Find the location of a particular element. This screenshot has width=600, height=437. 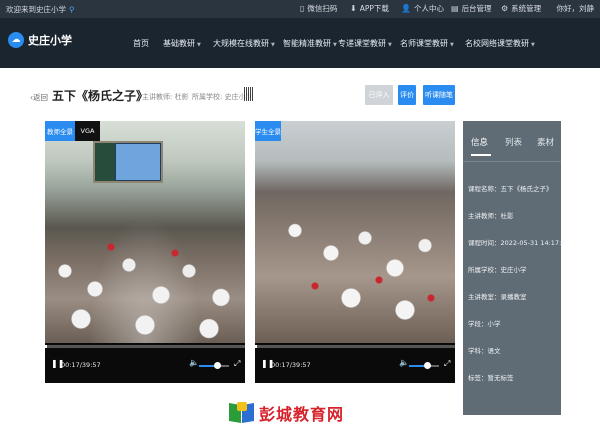

phone-icon: ▯ is located at coordinates (302, 8).